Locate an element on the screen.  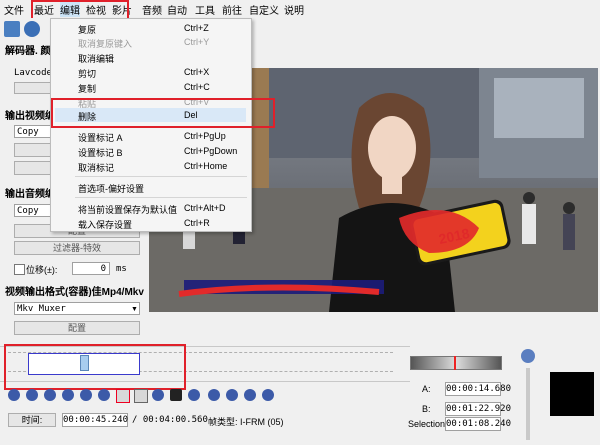
shortcut-redo: Ctrl+Y is located at coordinates (197, 42).